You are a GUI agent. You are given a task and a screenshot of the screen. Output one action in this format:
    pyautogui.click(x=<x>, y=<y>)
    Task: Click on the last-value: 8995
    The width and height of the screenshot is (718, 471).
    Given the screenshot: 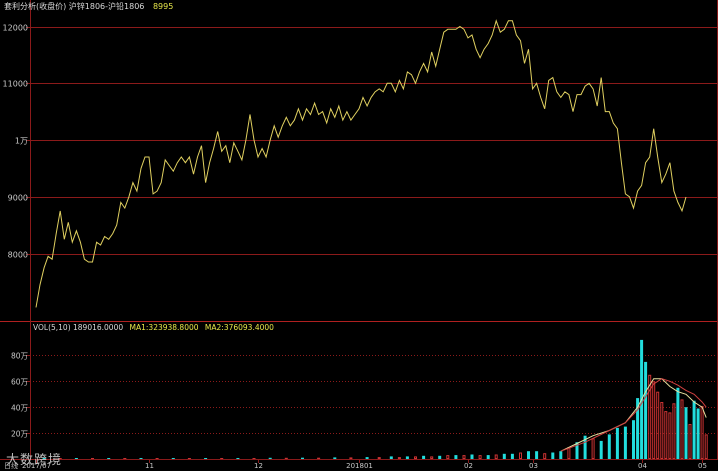 What is the action you would take?
    pyautogui.click(x=163, y=6)
    